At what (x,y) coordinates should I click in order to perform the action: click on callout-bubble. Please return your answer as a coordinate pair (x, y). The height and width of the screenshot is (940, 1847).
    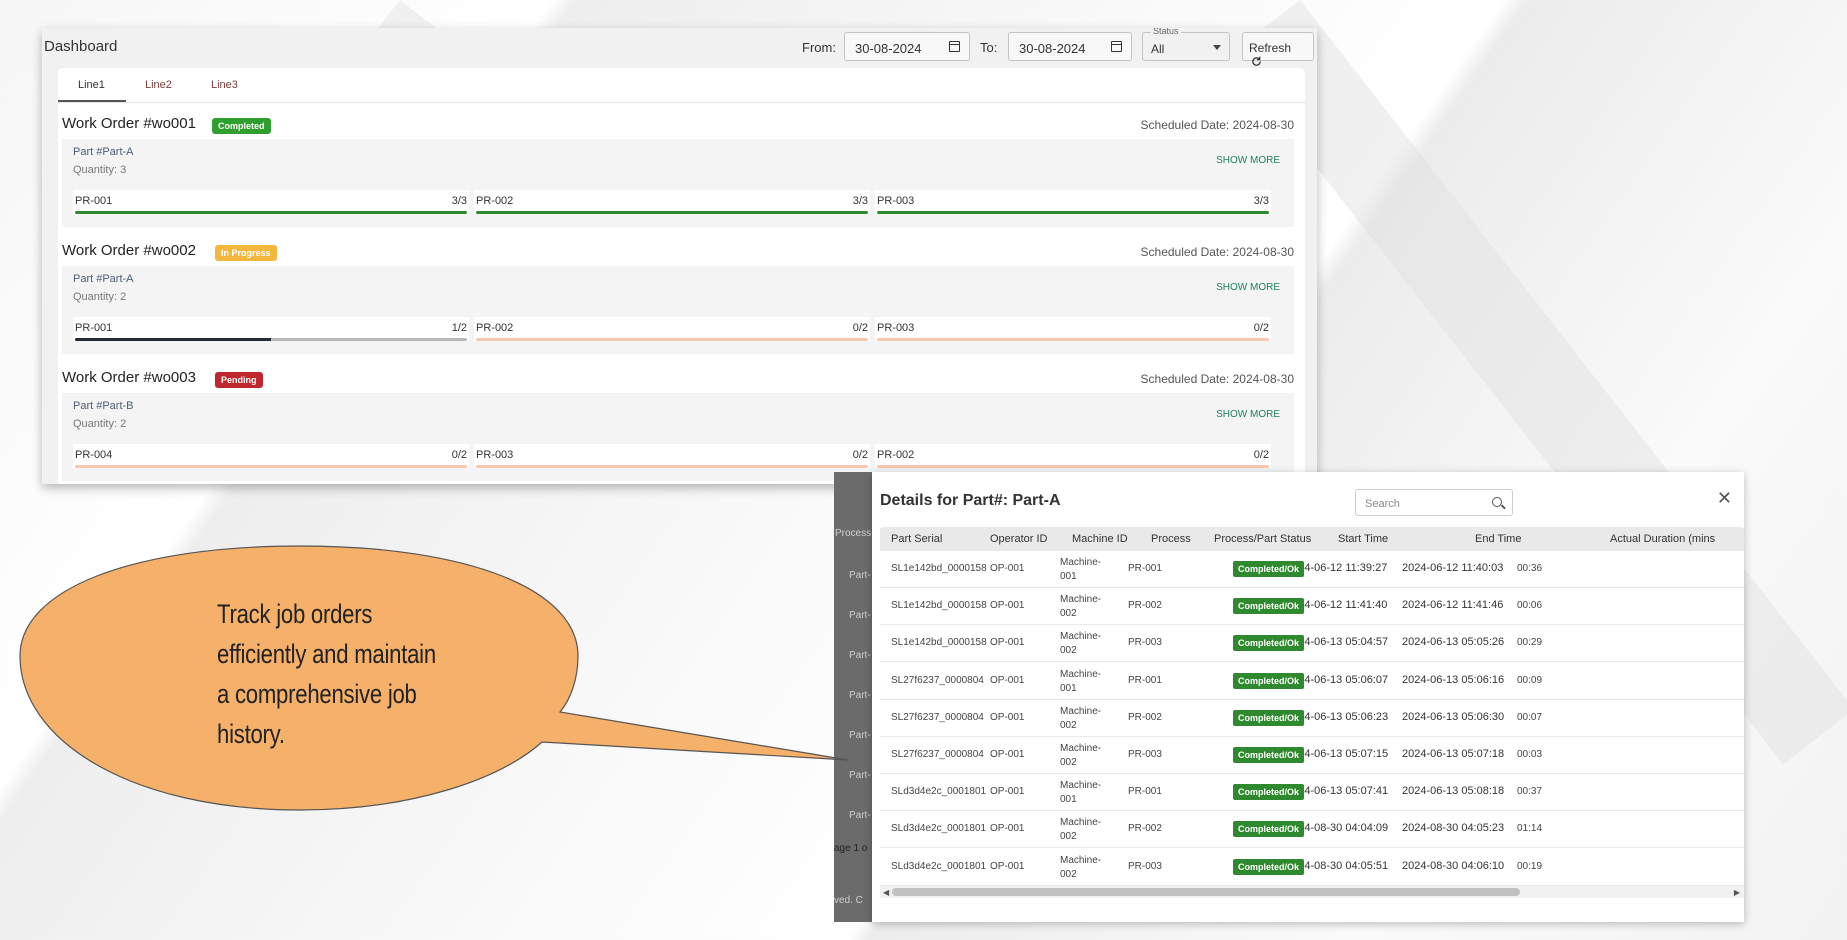
    Looking at the image, I should click on (434, 678).